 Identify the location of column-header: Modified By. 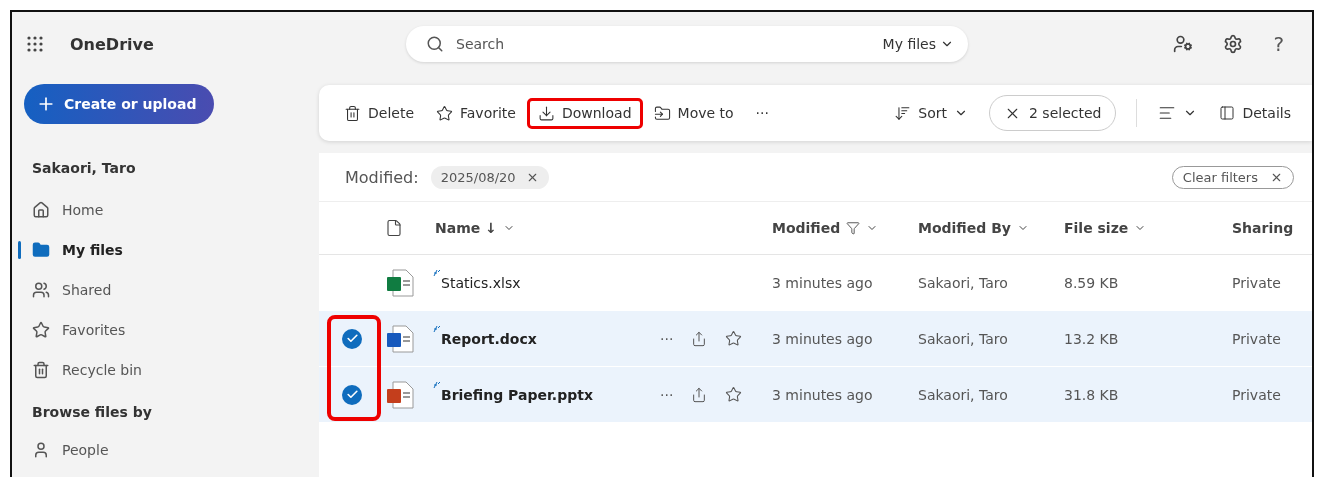
(991, 228).